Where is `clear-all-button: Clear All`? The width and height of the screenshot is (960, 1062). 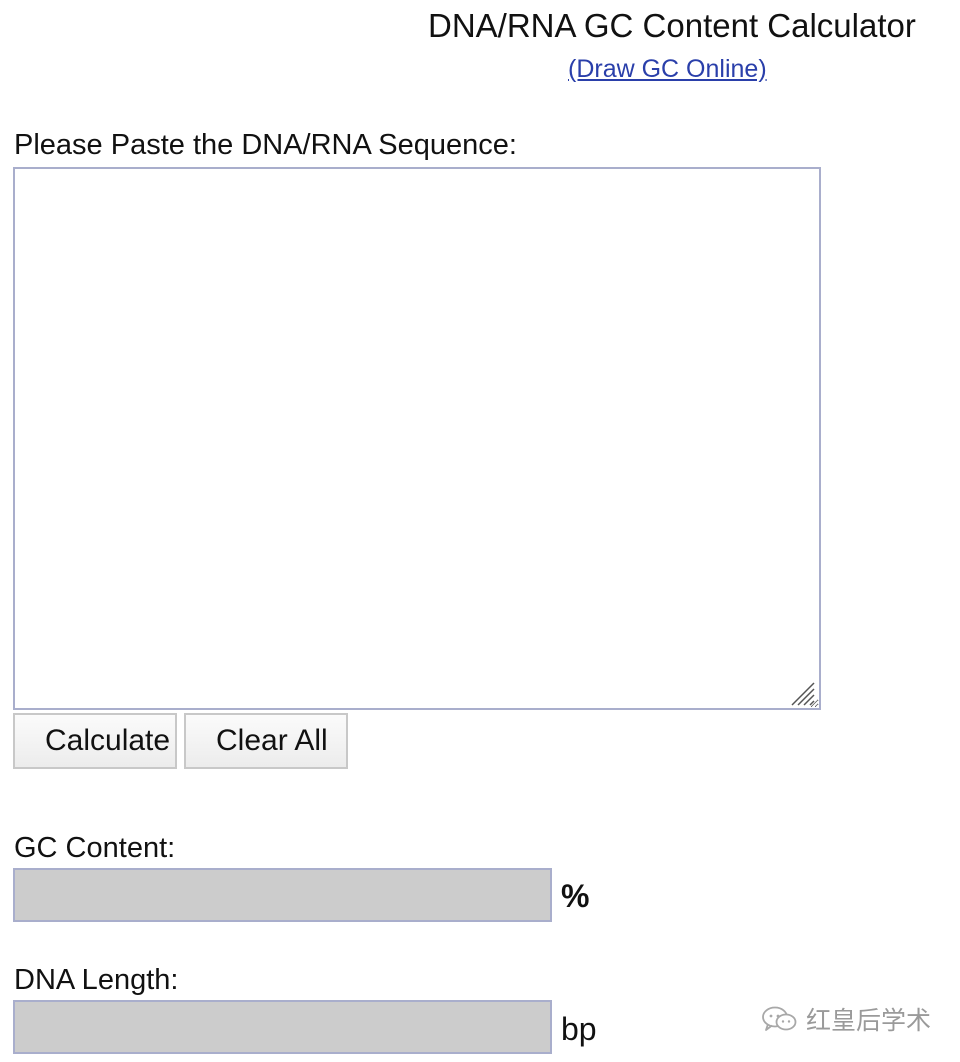 clear-all-button: Clear All is located at coordinates (266, 741).